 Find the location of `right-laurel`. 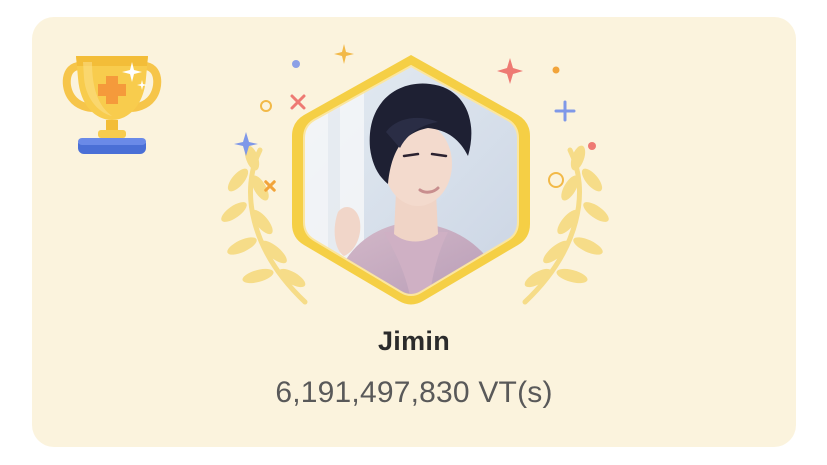

right-laurel is located at coordinates (565, 225).